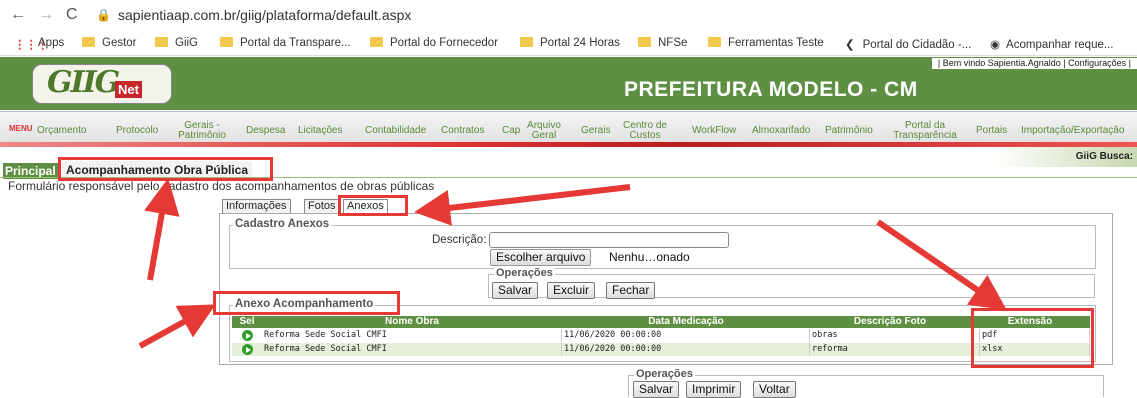 The height and width of the screenshot is (398, 1137). I want to click on arrow-to-anexo-legend, so click(177, 326).